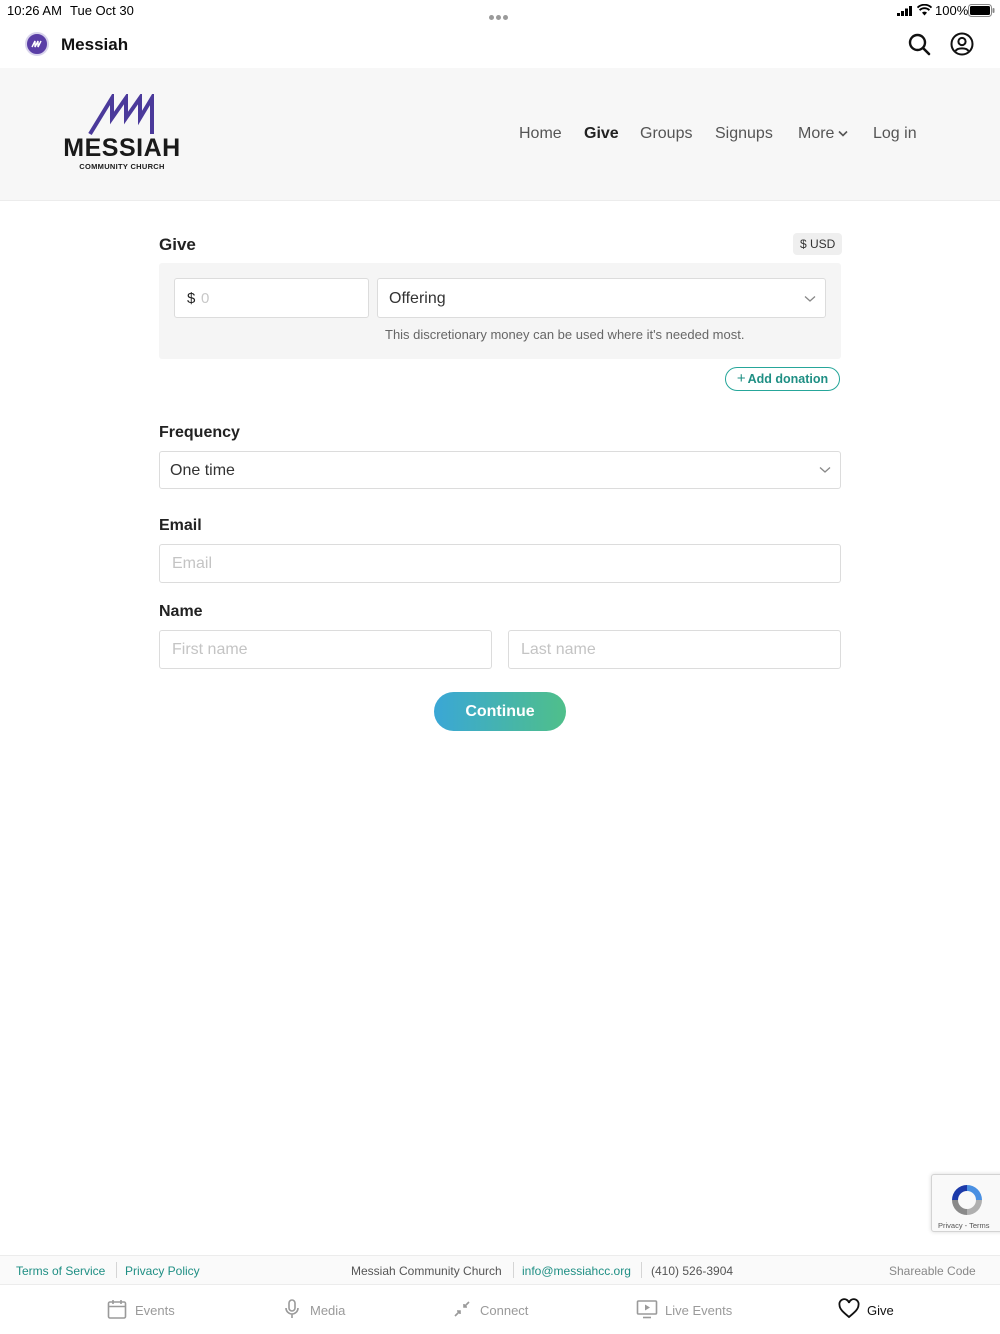  Describe the element at coordinates (904, 11) in the screenshot. I see `cellular-signal-icon` at that location.